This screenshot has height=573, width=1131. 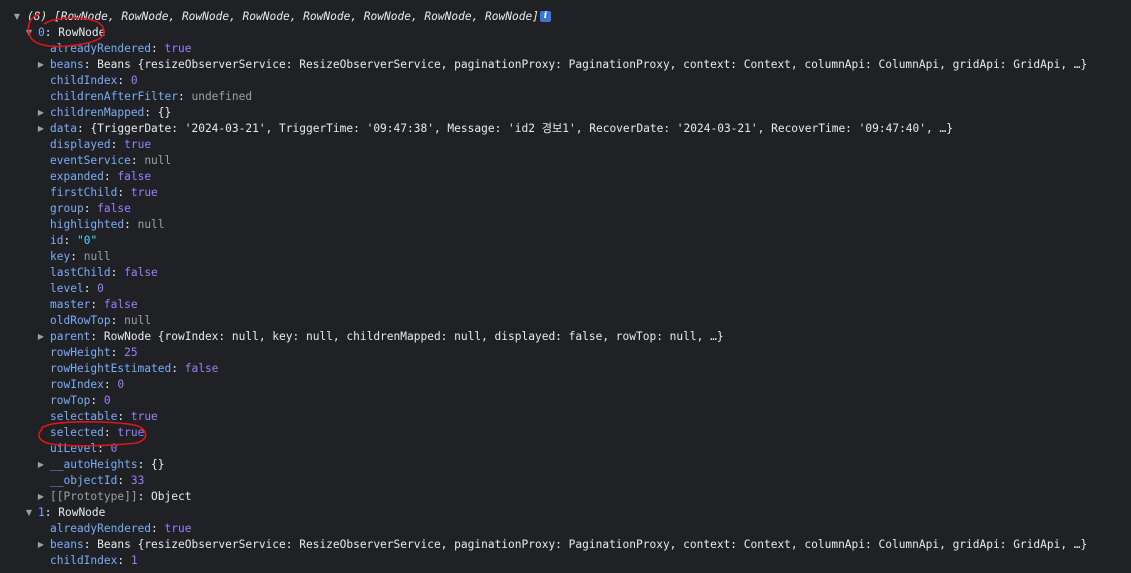 I want to click on prop-row-prototype: ▶ [[Prototype]]: Object, so click(x=565, y=497).